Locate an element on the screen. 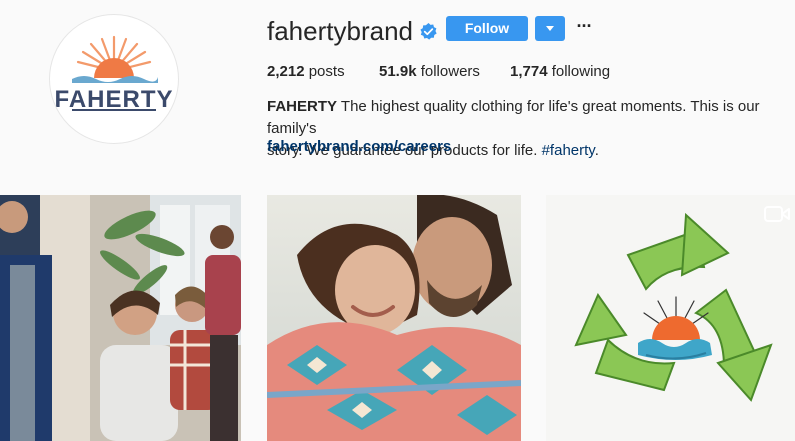  following-stat: 1,774 following is located at coordinates (560, 71).